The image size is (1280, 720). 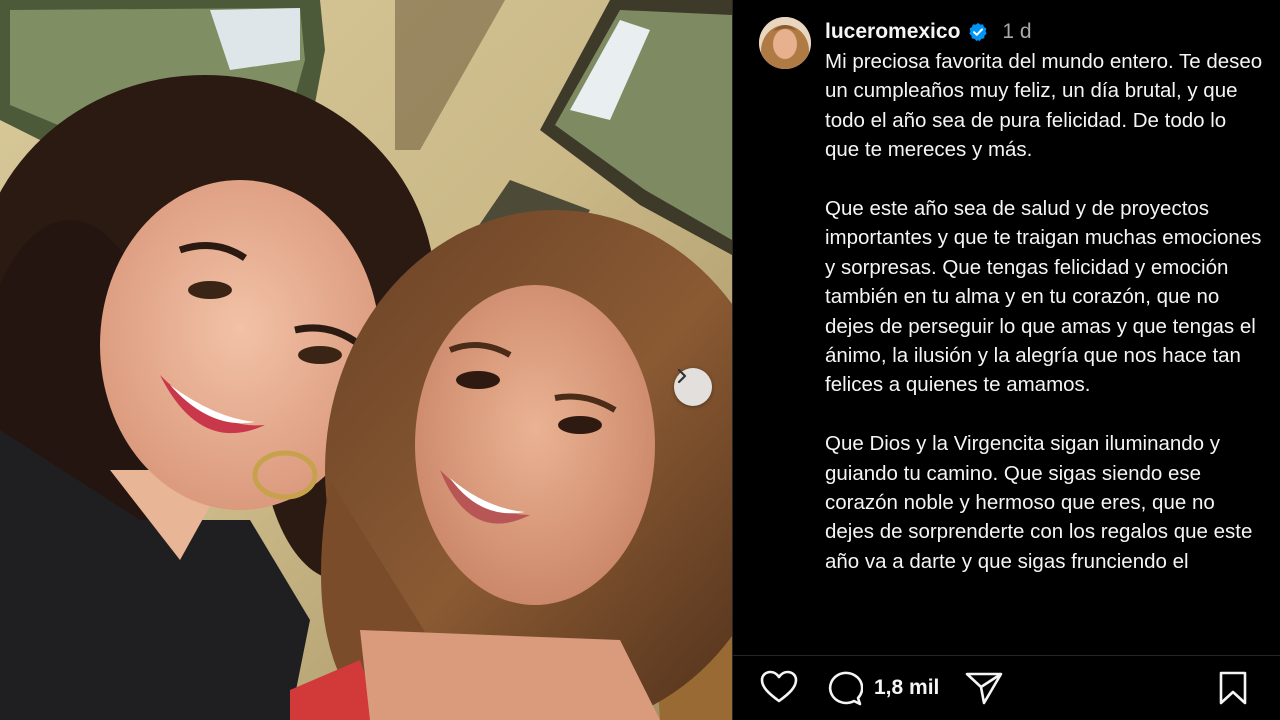 What do you see at coordinates (693, 387) in the screenshot?
I see `next-photo-button` at bounding box center [693, 387].